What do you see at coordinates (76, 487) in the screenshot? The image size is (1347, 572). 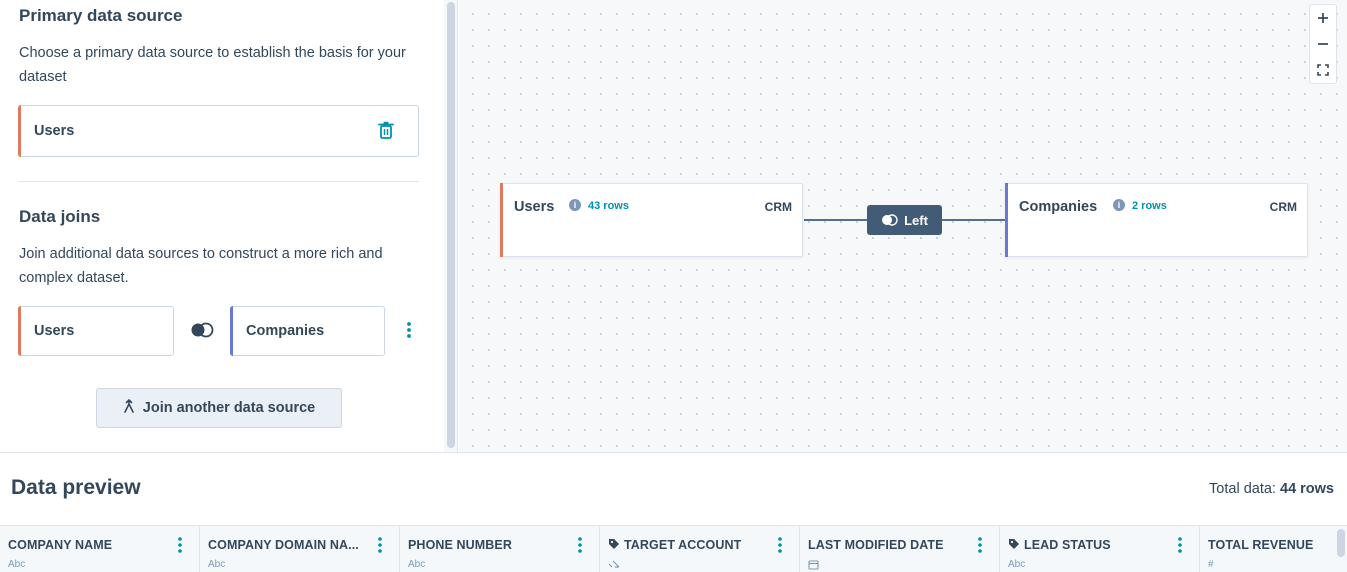 I see `data-preview-title: Data preview` at bounding box center [76, 487].